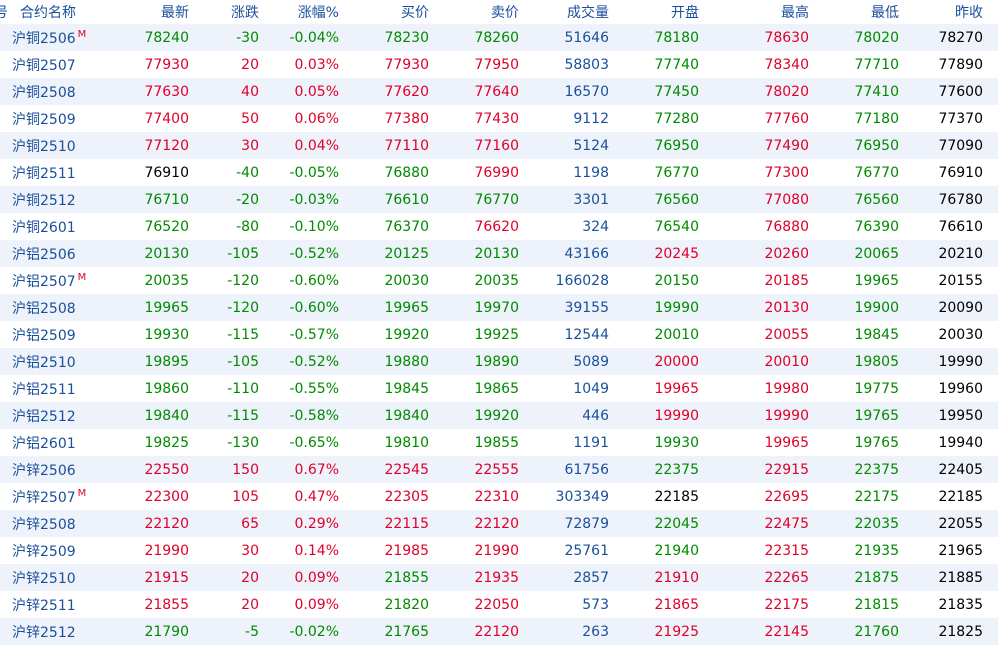 The height and width of the screenshot is (646, 998). Describe the element at coordinates (786, 496) in the screenshot. I see `high-price: 22695` at that location.